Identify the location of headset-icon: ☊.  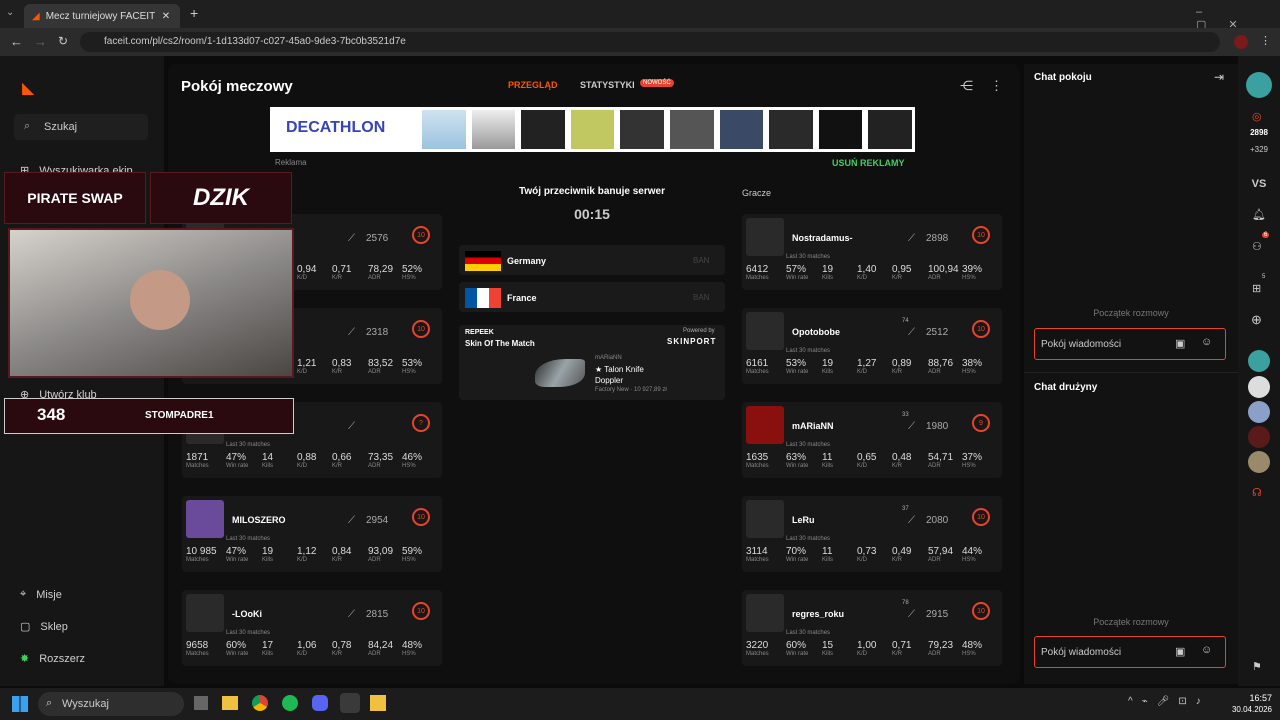
(1257, 492).